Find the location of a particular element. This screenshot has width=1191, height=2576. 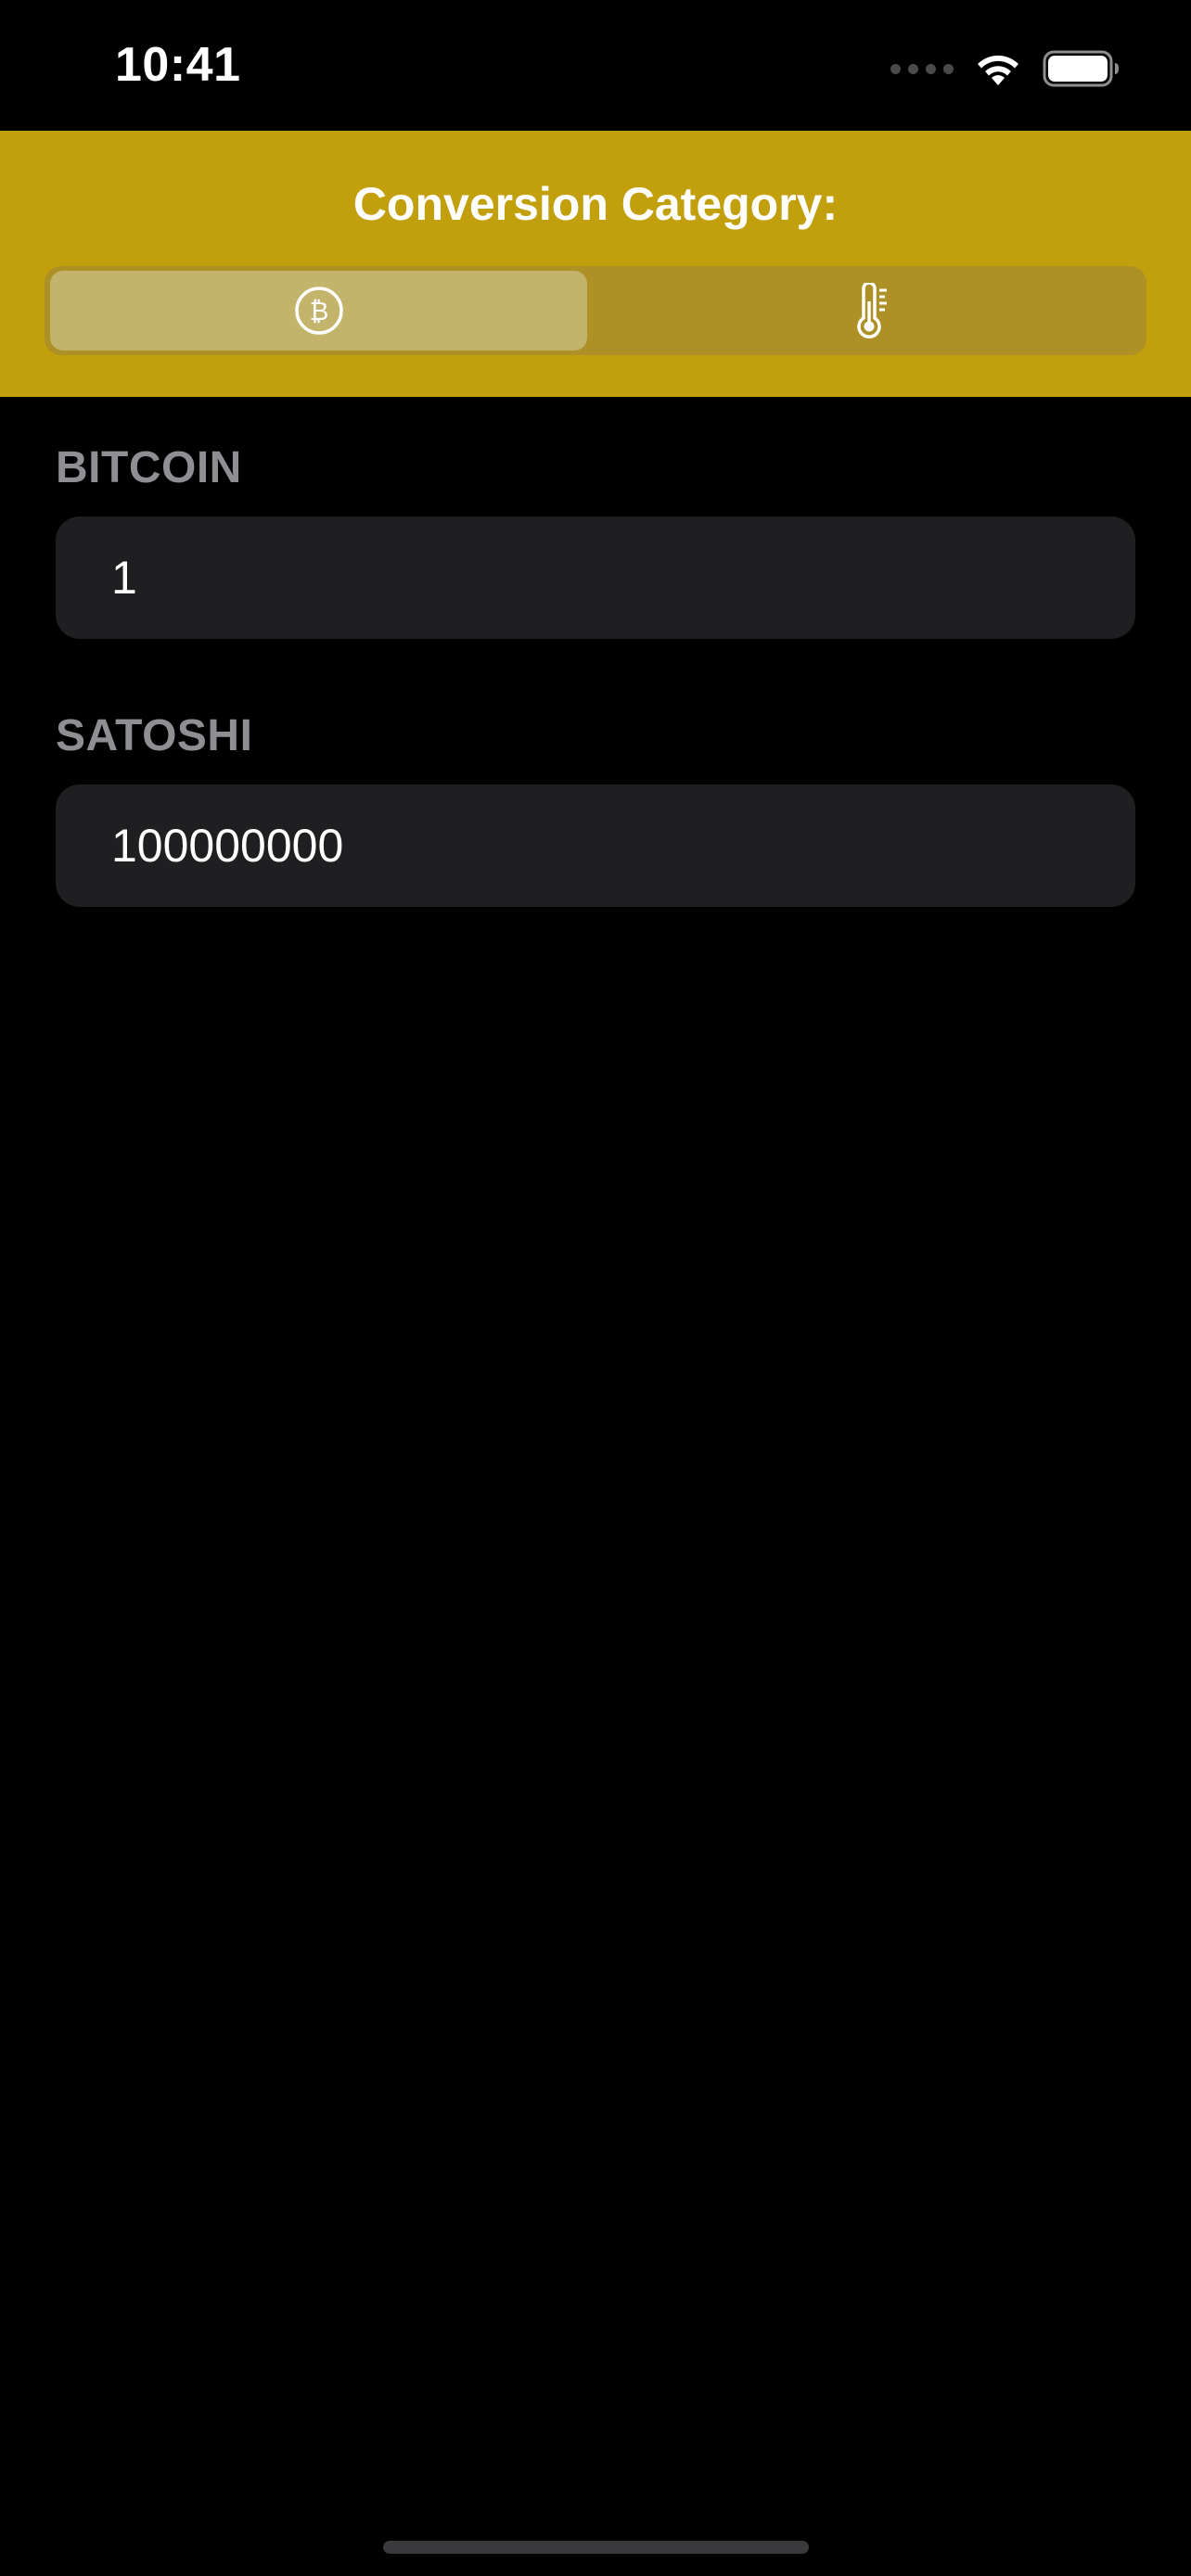

battery-icon is located at coordinates (1081, 68).